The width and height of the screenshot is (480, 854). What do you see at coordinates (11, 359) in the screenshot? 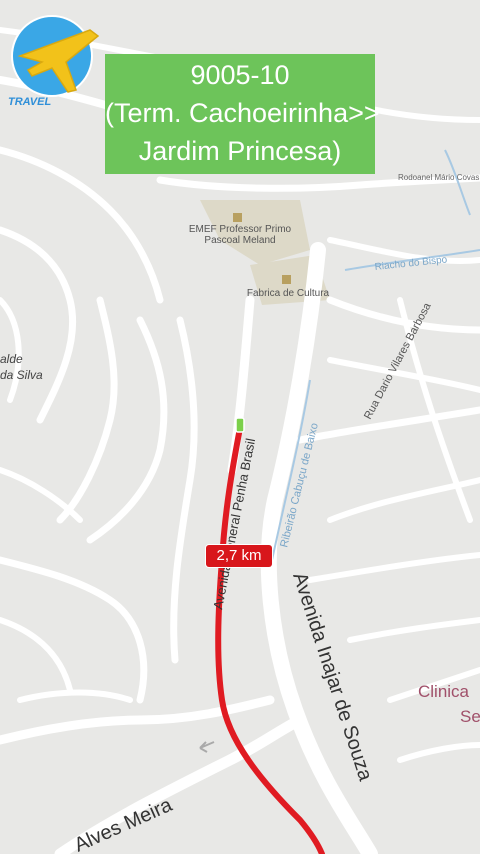
I see `silva-label: alde` at bounding box center [11, 359].